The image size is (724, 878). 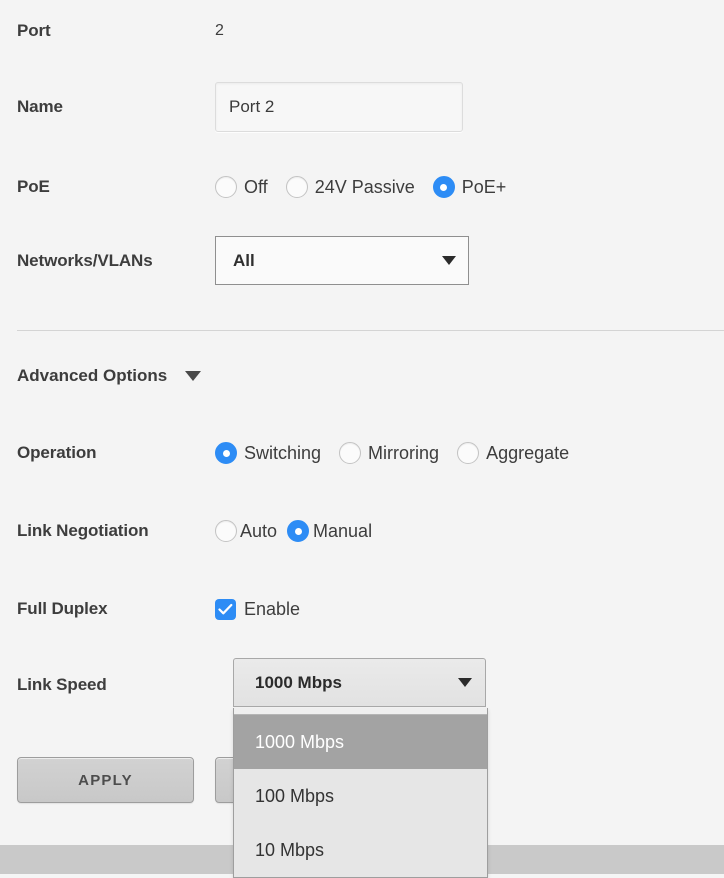 What do you see at coordinates (241, 187) in the screenshot?
I see `poe-option-off: Off` at bounding box center [241, 187].